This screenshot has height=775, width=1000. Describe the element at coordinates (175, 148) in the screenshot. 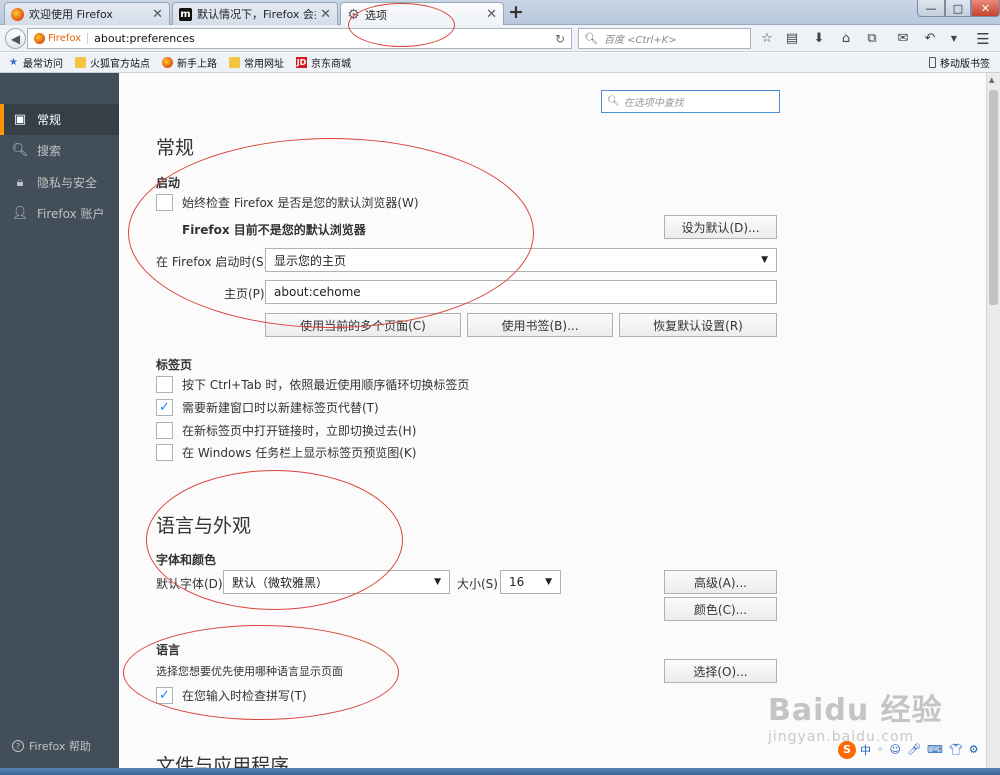

I see `section-title-general: 常规` at that location.